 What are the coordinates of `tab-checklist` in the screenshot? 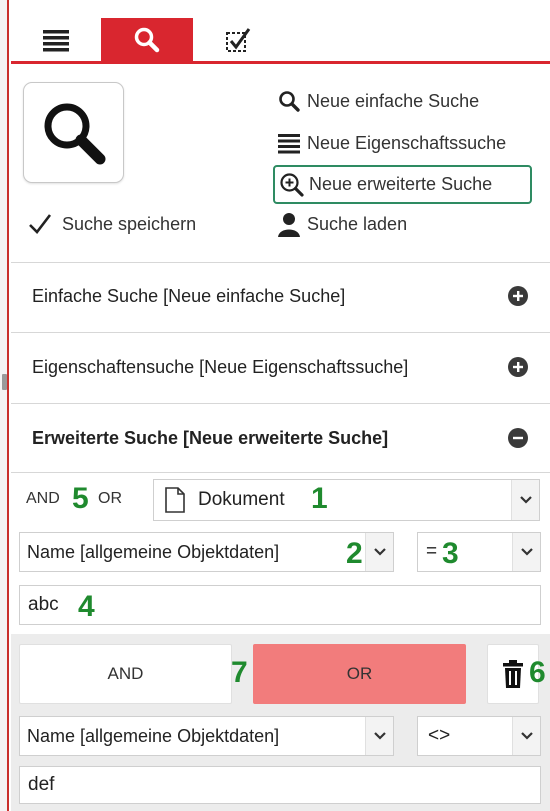 It's located at (238, 39).